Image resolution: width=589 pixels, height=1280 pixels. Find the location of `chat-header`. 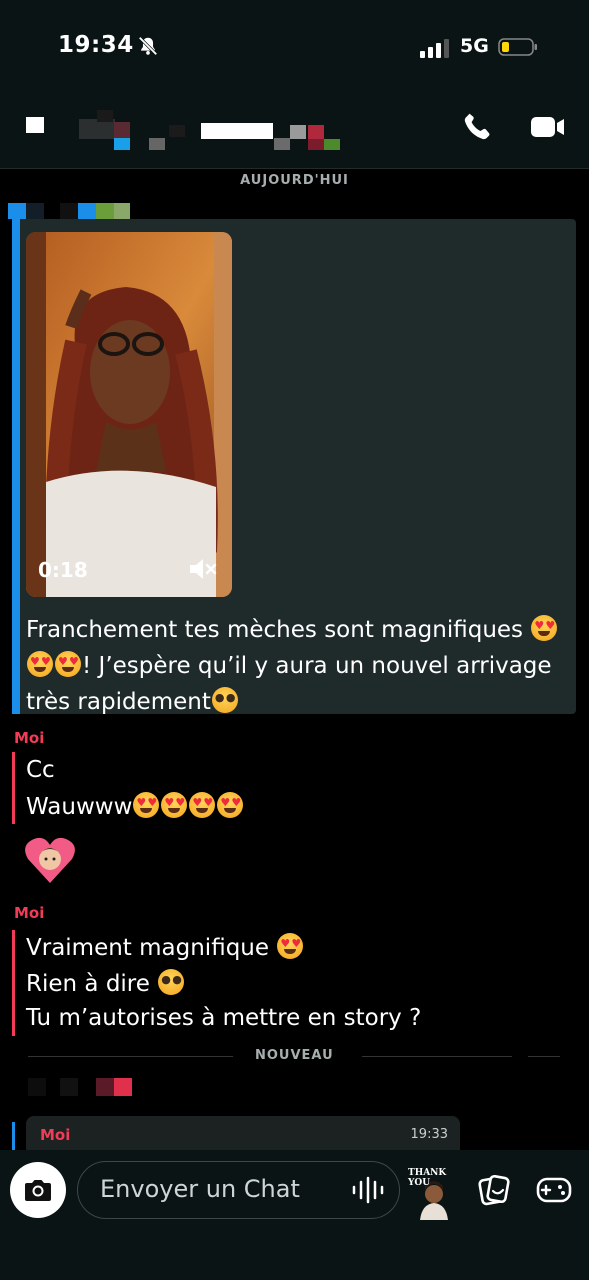

chat-header is located at coordinates (294, 129).